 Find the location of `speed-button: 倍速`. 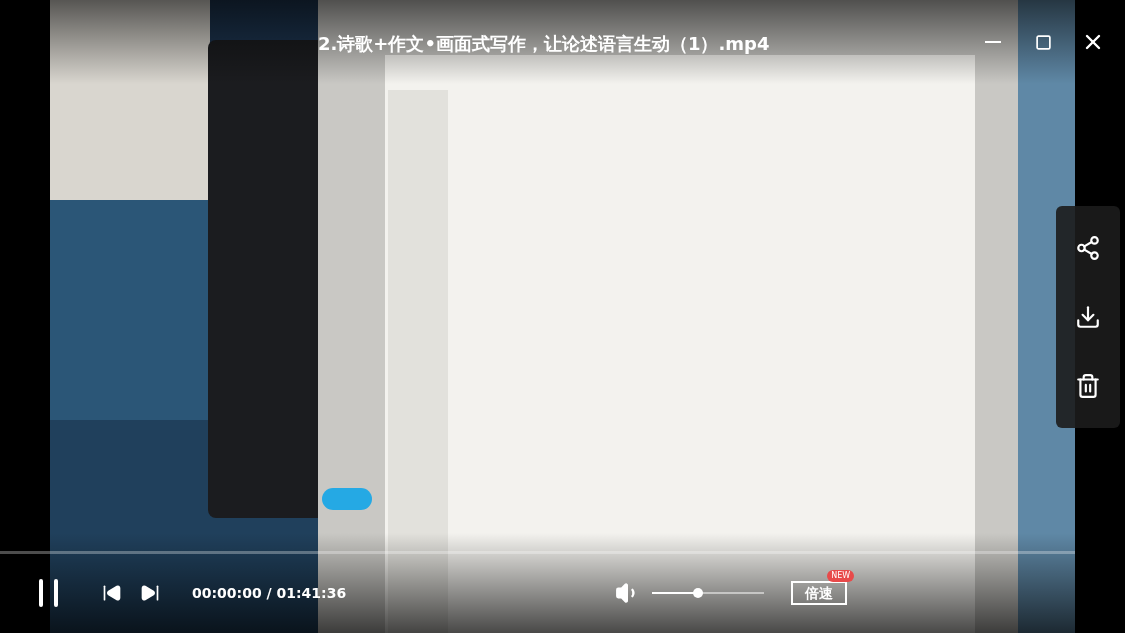

speed-button: 倍速 is located at coordinates (819, 593).